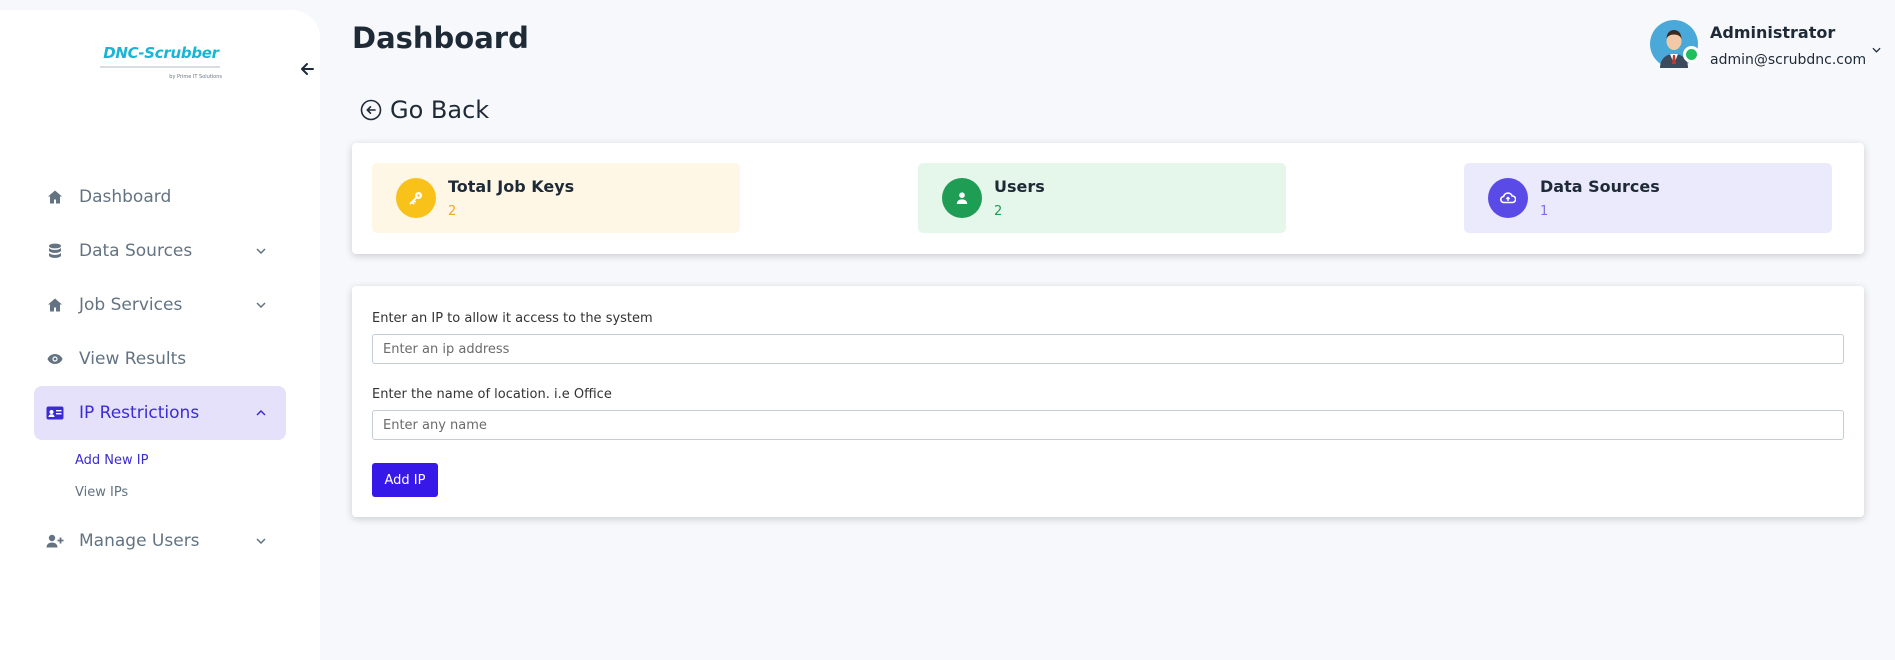 The width and height of the screenshot is (1895, 660). I want to click on eye-icon, so click(55, 359).